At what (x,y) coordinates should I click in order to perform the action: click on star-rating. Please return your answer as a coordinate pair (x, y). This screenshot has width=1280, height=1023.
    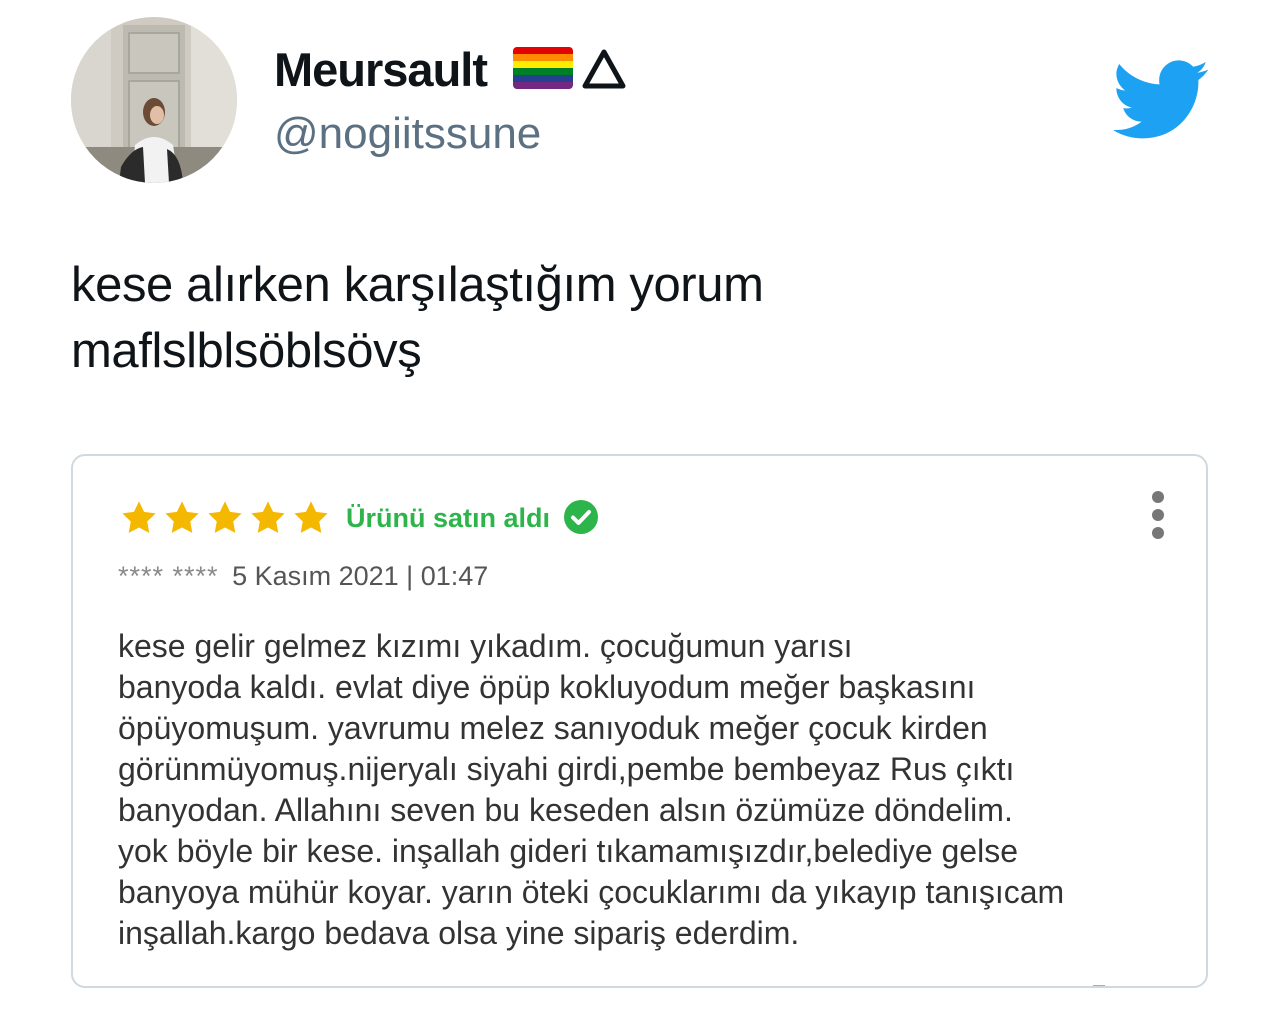
    Looking at the image, I should click on (225, 518).